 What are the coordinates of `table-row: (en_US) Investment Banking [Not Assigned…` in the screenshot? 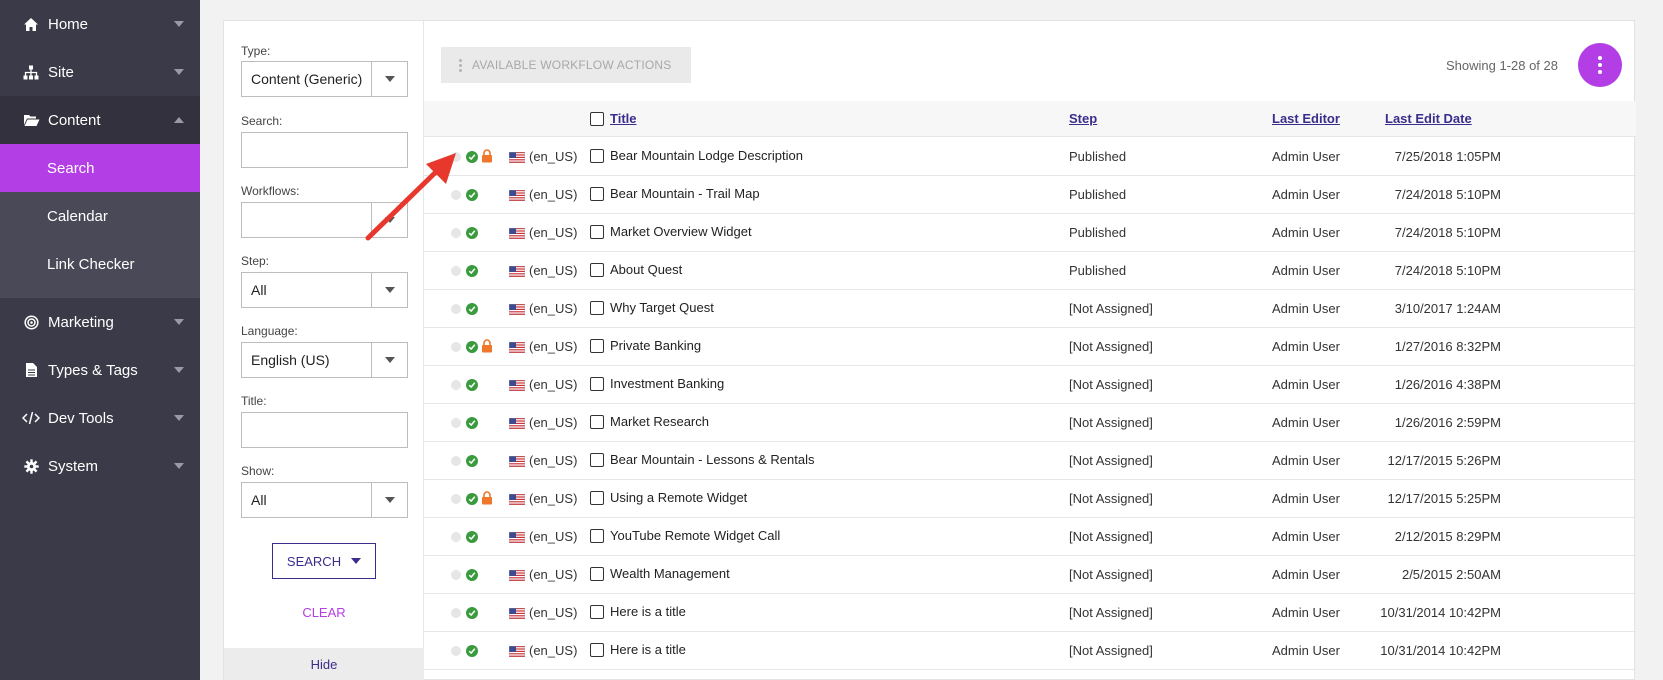 It's located at (1030, 385).